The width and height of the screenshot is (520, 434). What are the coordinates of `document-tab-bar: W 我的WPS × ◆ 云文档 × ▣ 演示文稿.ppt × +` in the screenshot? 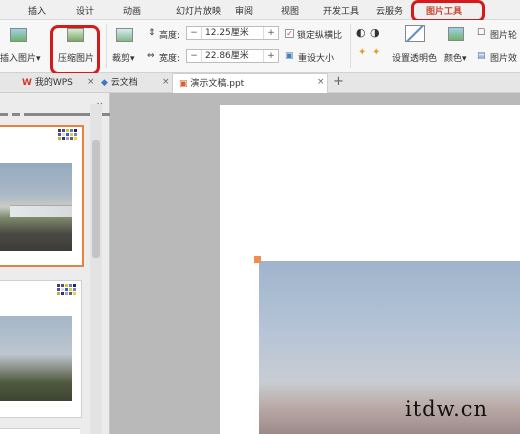 It's located at (260, 83).